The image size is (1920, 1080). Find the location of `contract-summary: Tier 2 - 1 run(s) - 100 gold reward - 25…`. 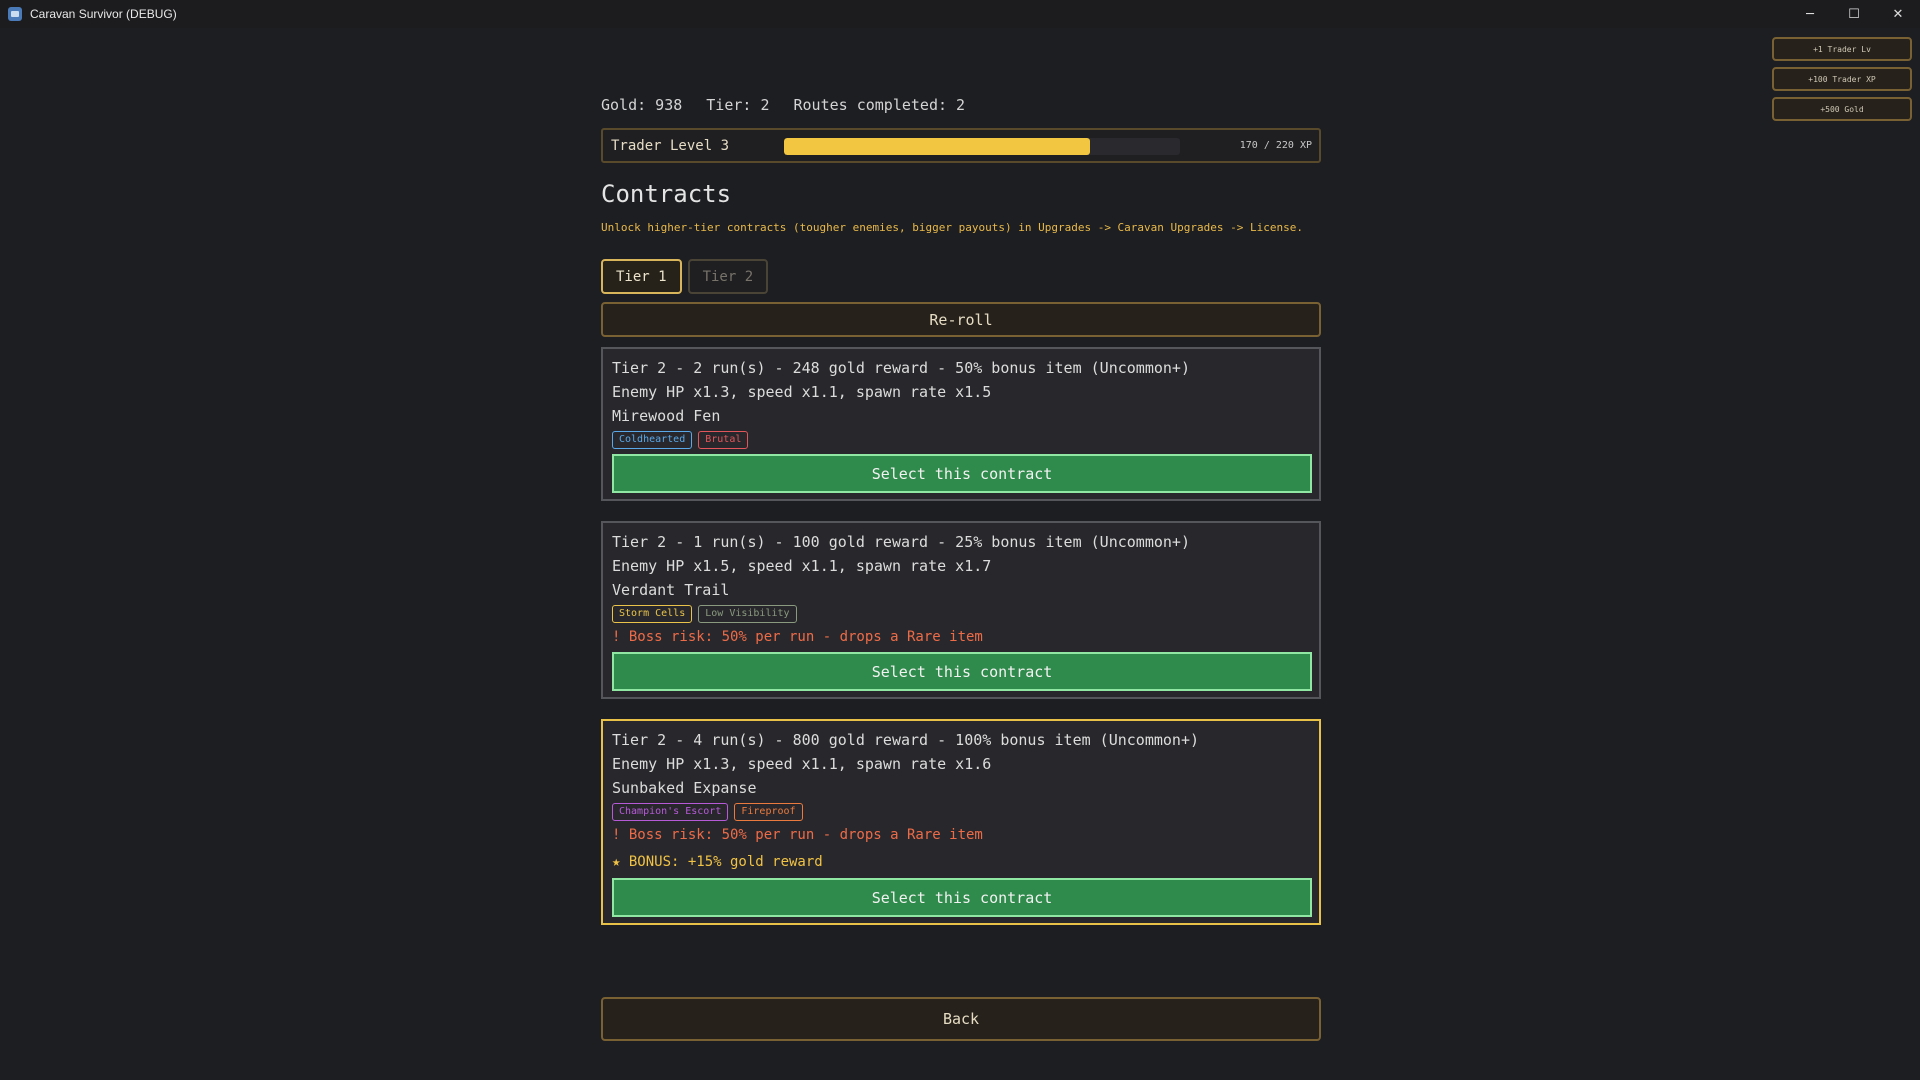

contract-summary: Tier 2 - 1 run(s) - 100 gold reward - 25… is located at coordinates (901, 542).